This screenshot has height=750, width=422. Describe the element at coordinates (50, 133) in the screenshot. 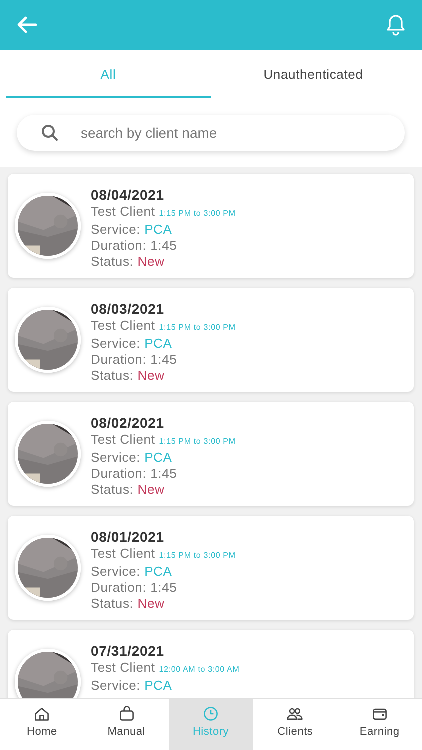

I see `search-icon` at that location.